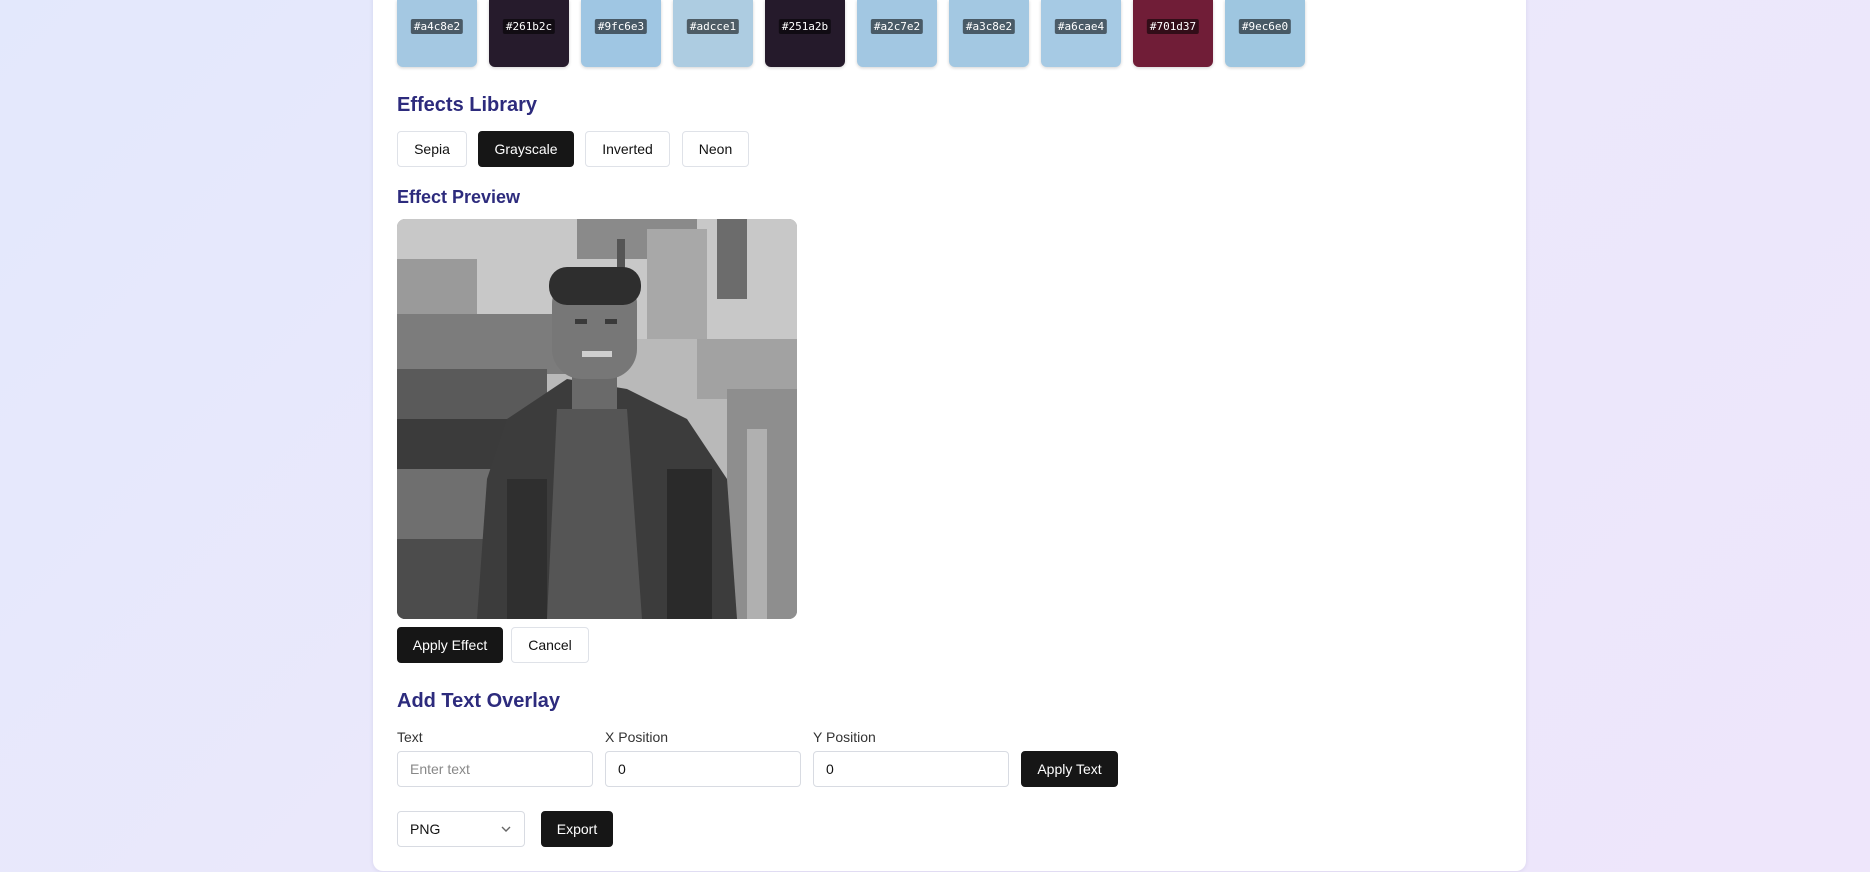  What do you see at coordinates (550, 645) in the screenshot?
I see `cancel-button: Cancel` at bounding box center [550, 645].